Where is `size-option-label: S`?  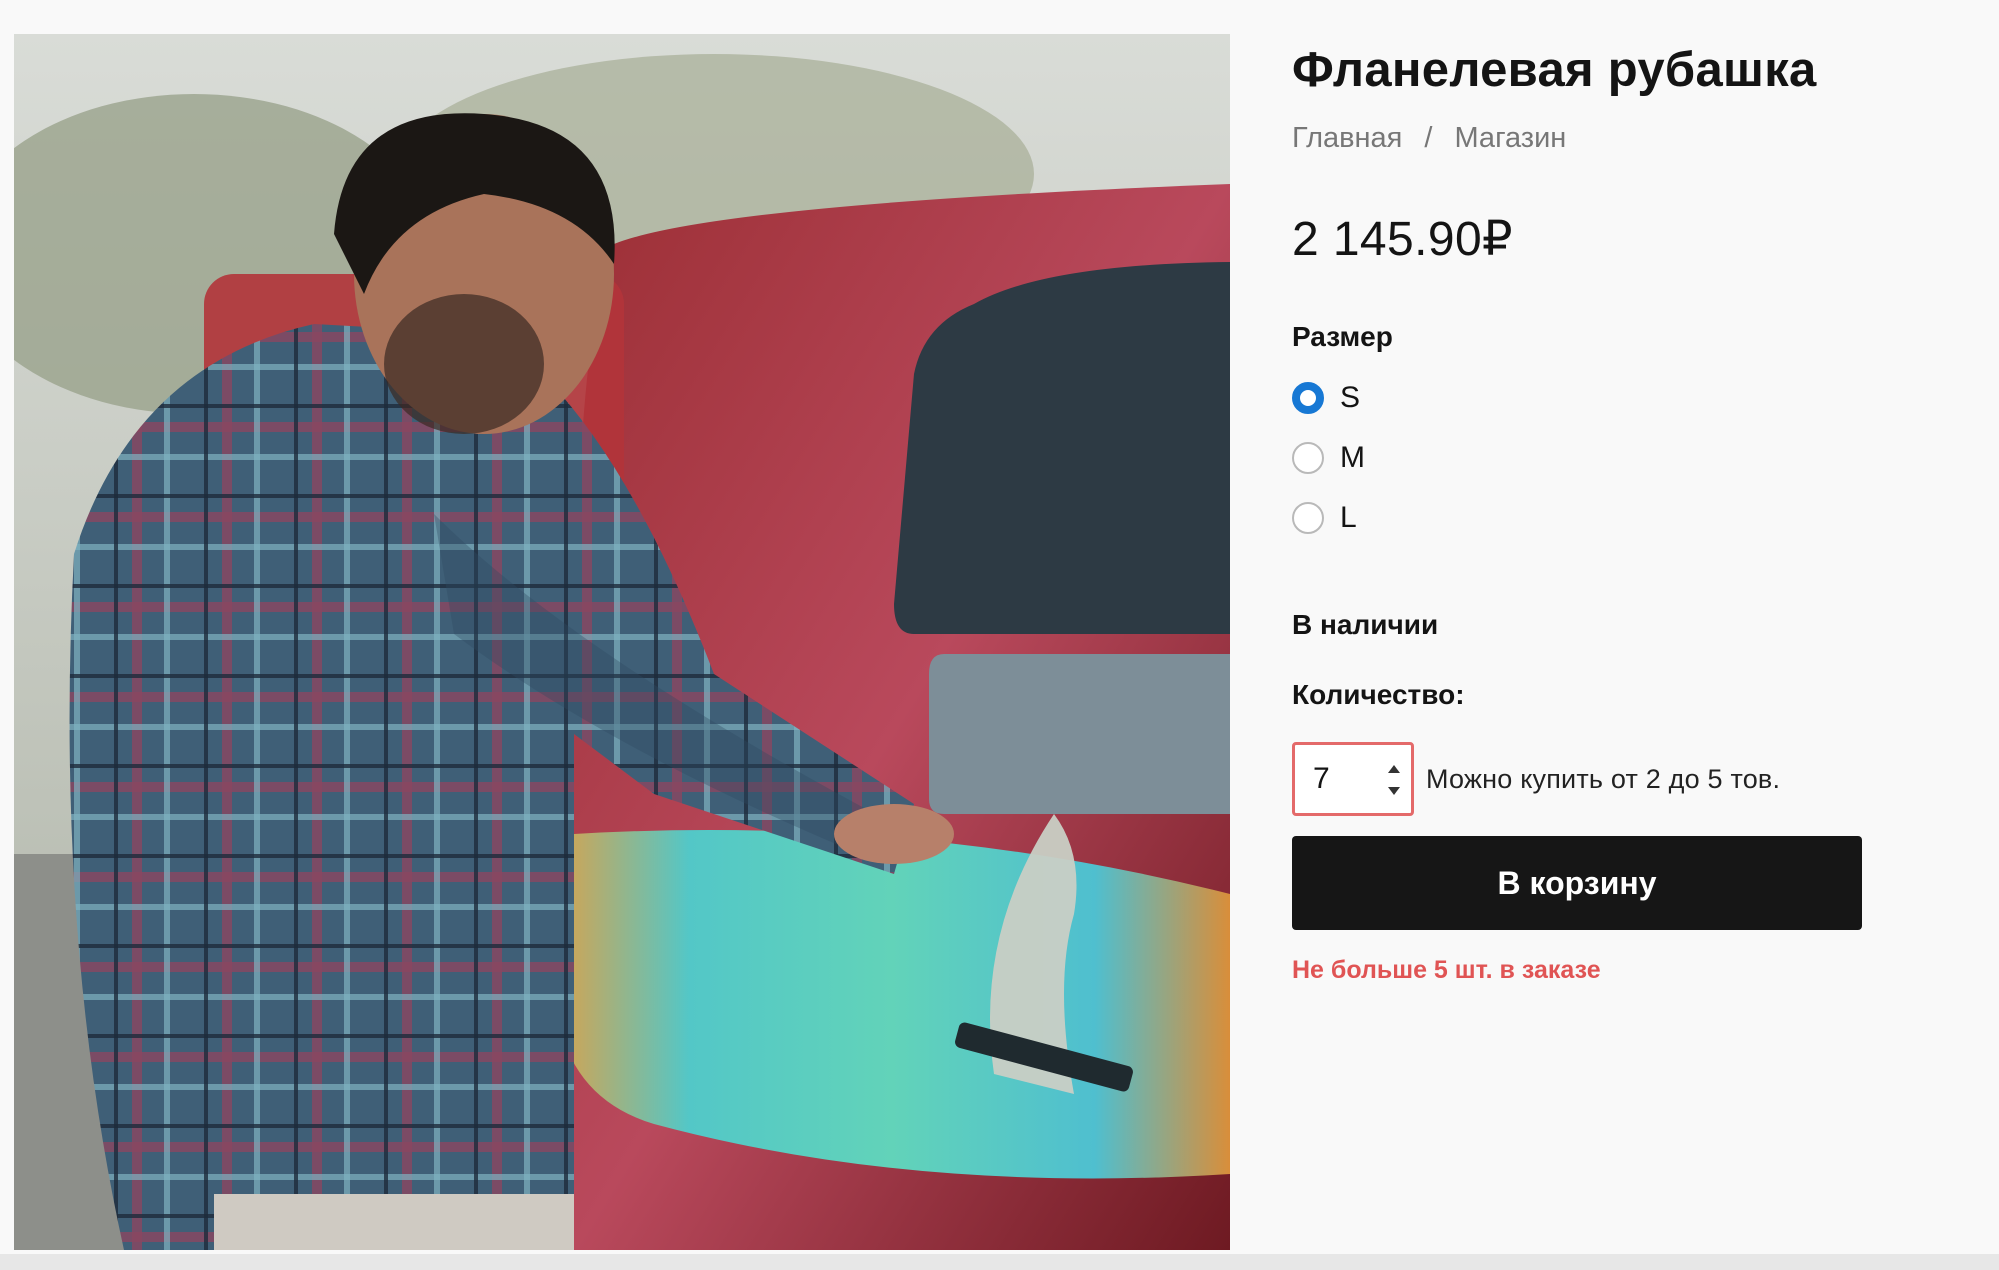
size-option-label: S is located at coordinates (1350, 397).